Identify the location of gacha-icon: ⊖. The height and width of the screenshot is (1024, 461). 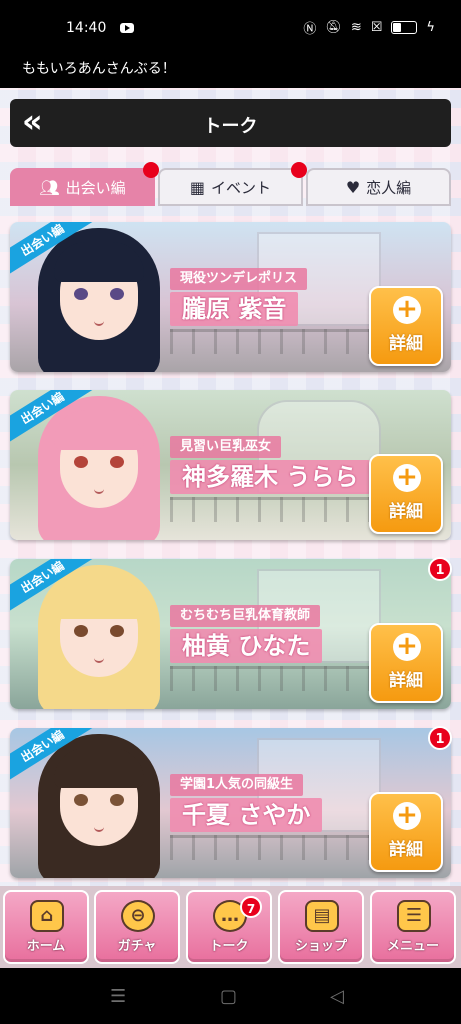
(138, 916).